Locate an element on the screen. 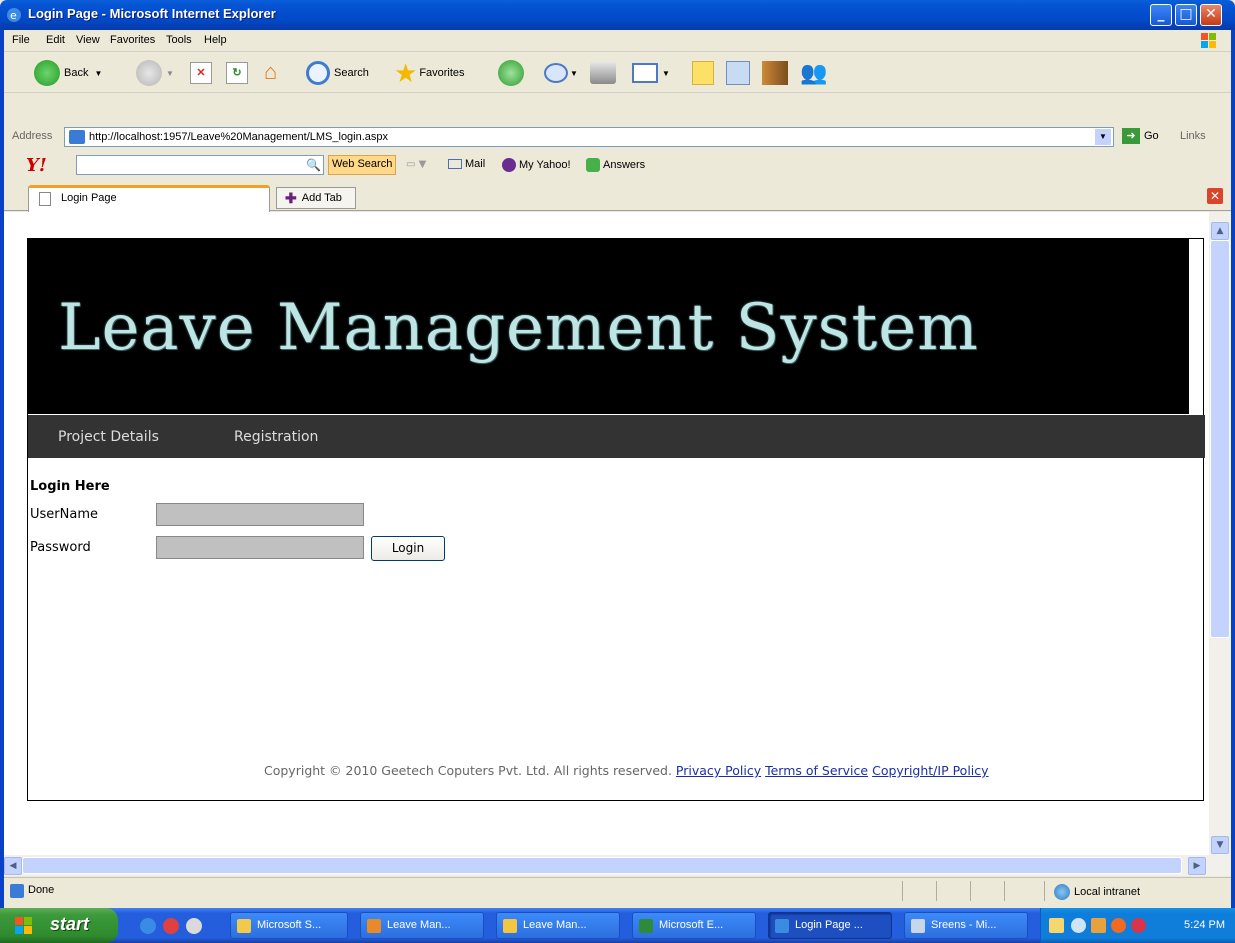  search-icon is located at coordinates (318, 73).